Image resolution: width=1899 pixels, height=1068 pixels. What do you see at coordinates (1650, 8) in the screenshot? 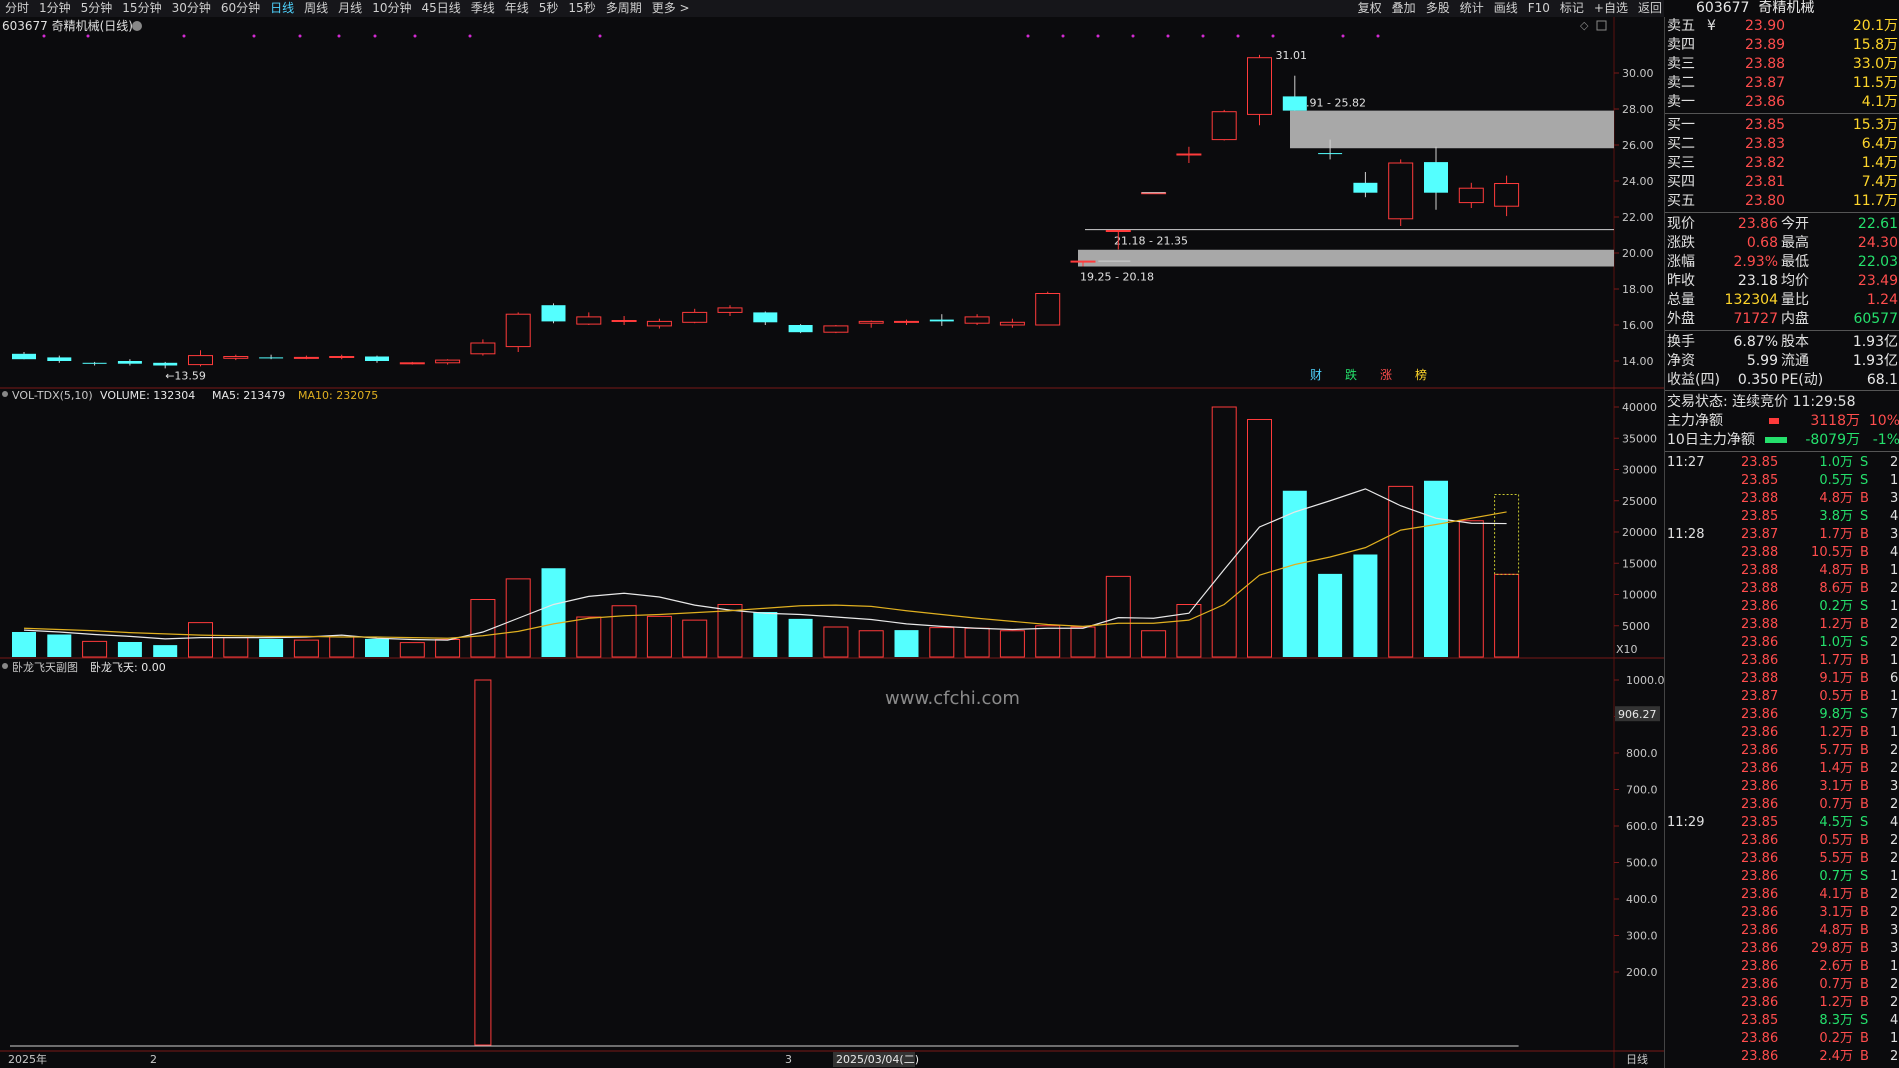
I see `tool-button-8: 返回` at bounding box center [1650, 8].